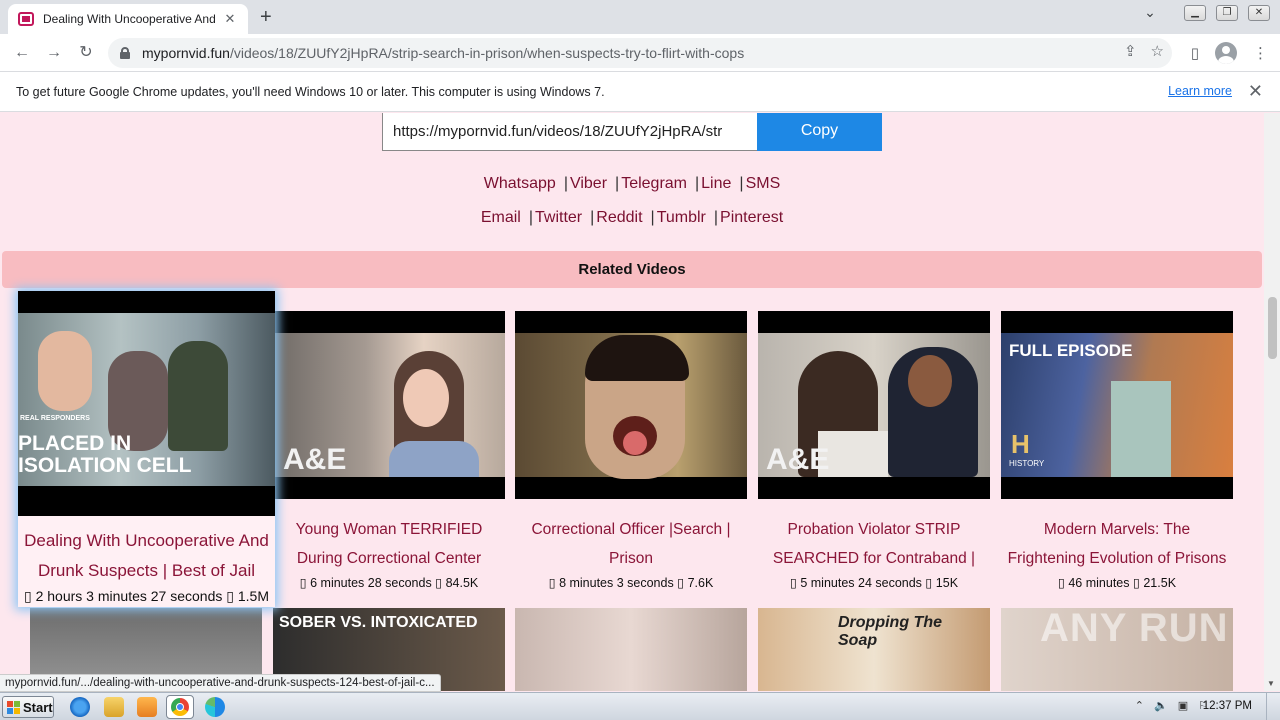 Image resolution: width=1280 pixels, height=720 pixels. Describe the element at coordinates (54, 53) in the screenshot. I see `forward-arrow-icon: →` at that location.